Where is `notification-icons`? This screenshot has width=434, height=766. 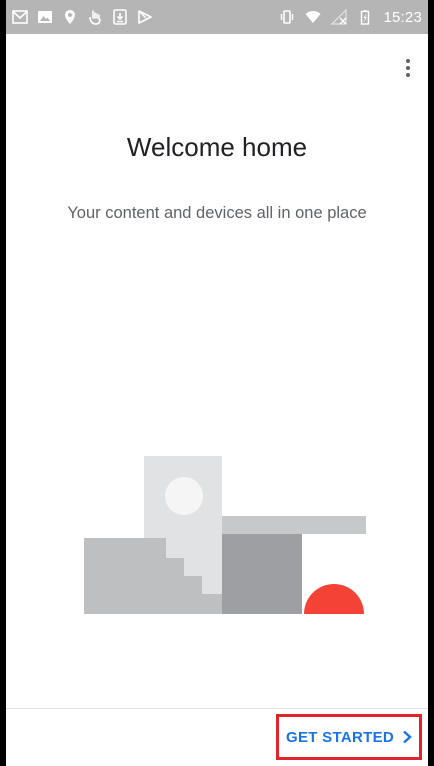
notification-icons is located at coordinates (82, 17).